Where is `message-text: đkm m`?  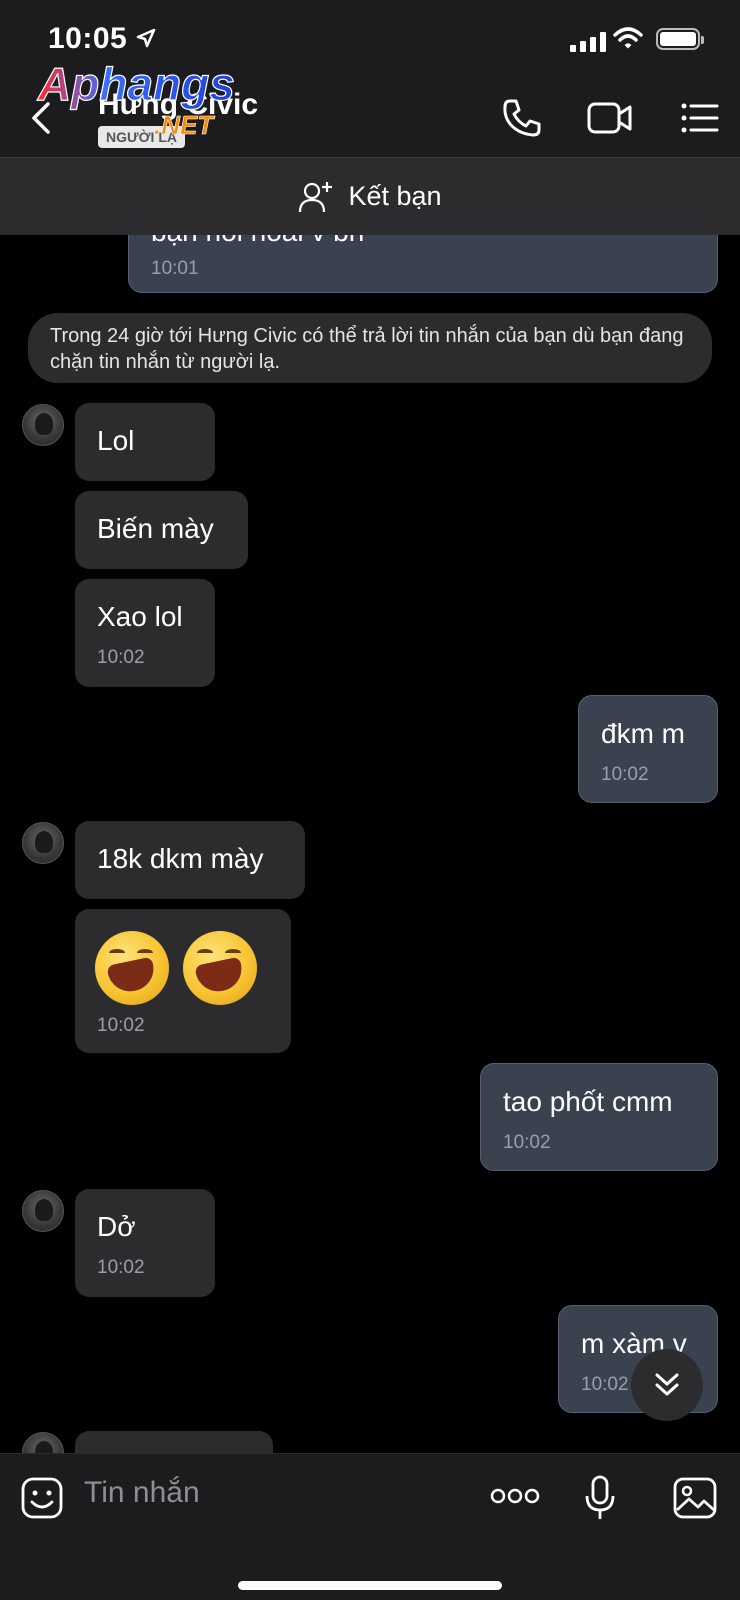 message-text: đkm m is located at coordinates (643, 733).